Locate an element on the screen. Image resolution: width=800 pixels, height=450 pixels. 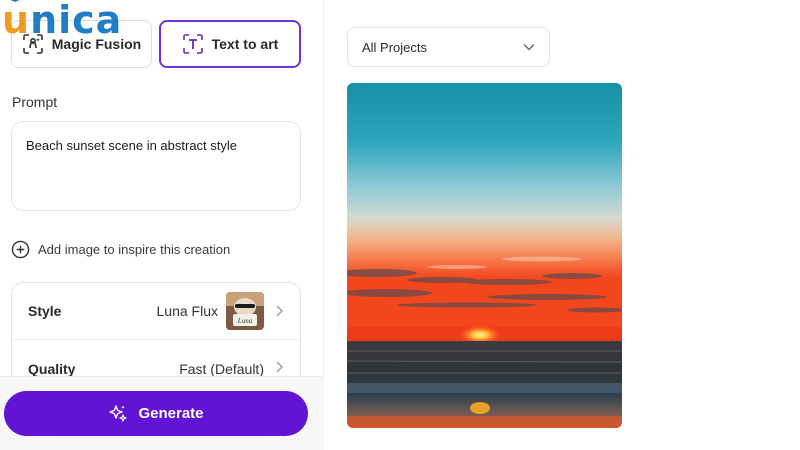
logo-text: nica is located at coordinates (76, 21).